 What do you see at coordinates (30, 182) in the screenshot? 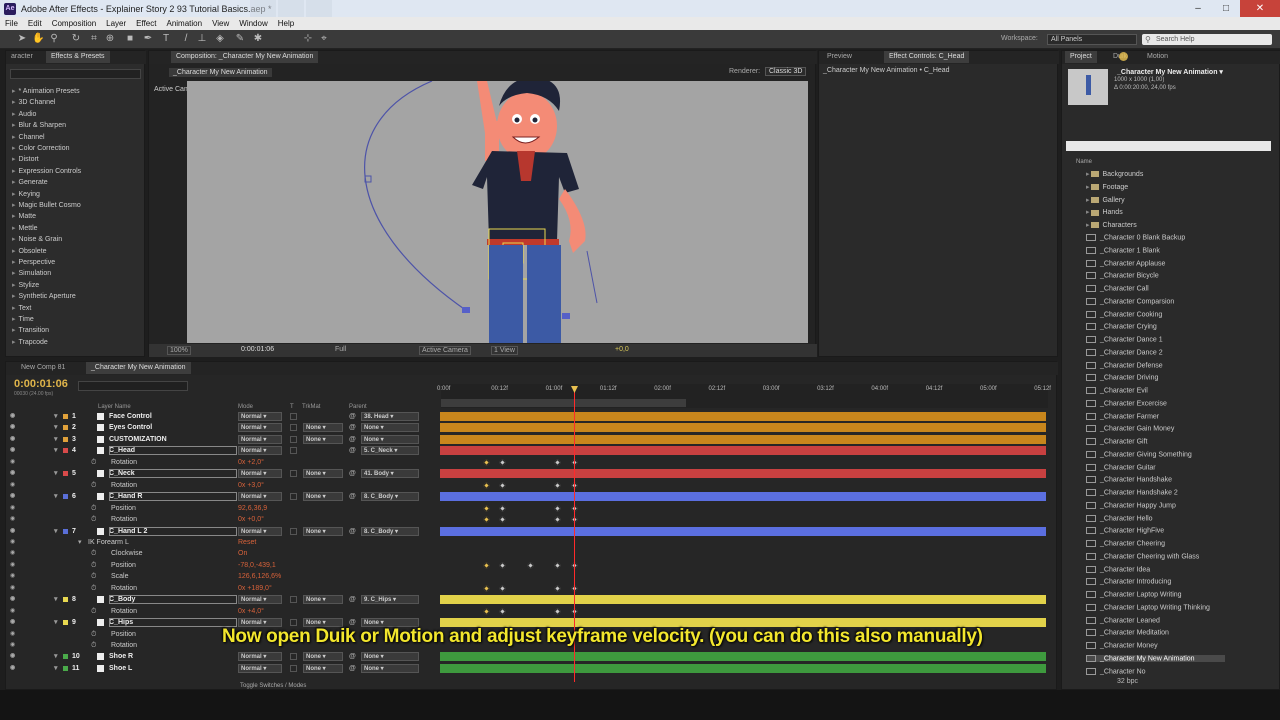
I see `effects-category: Generate` at bounding box center [30, 182].